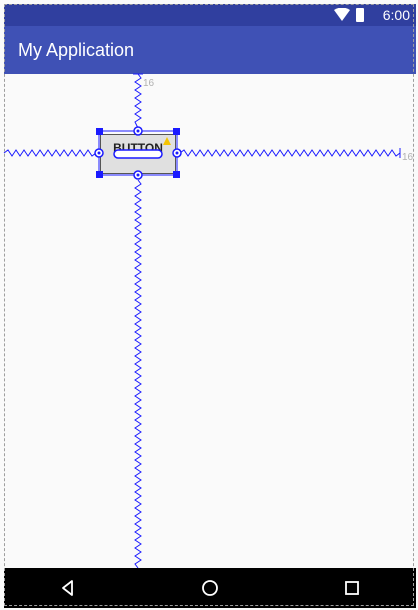 This screenshot has width=418, height=610. I want to click on end-margin-label: 16, so click(408, 157).